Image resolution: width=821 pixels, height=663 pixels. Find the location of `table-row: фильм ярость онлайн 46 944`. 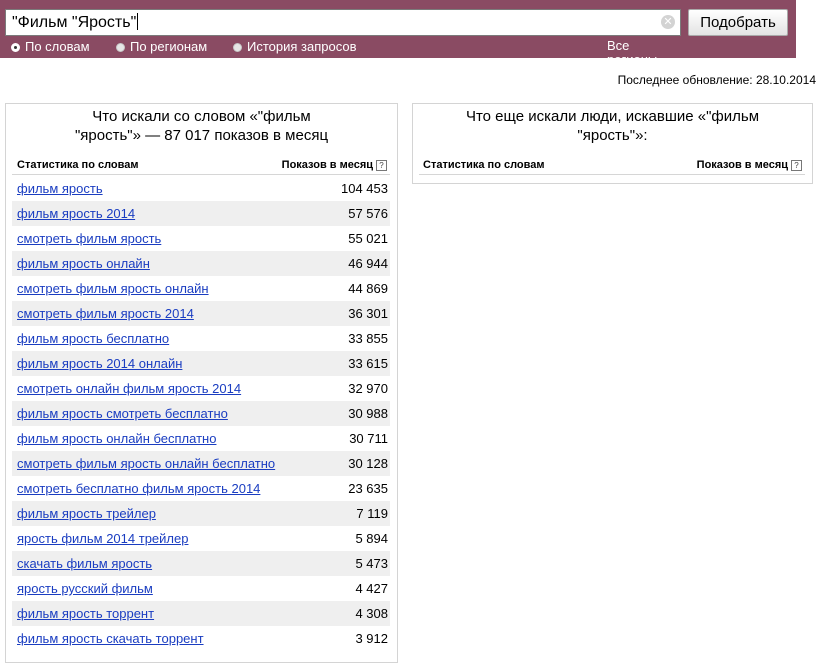

table-row: фильм ярость онлайн 46 944 is located at coordinates (201, 263).